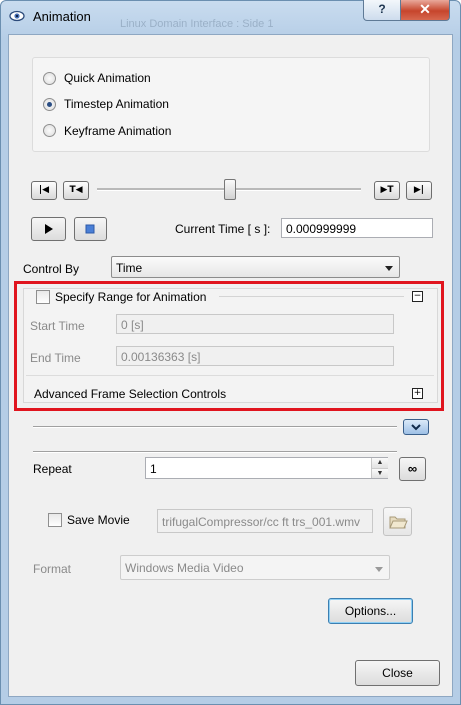 Image resolution: width=461 pixels, height=705 pixels. Describe the element at coordinates (55, 520) in the screenshot. I see `save-movie-checkbox` at that location.